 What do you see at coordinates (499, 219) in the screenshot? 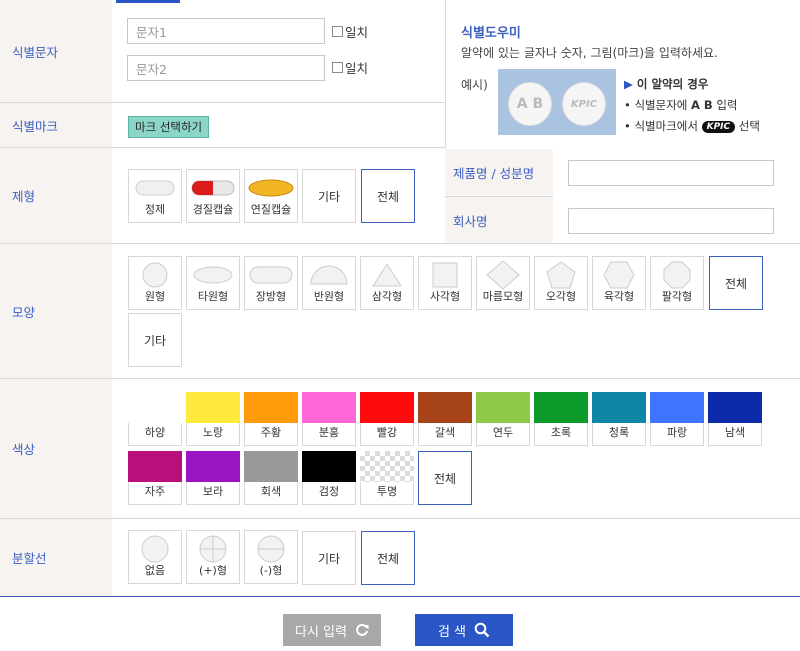
I see `label-company: 회사명` at bounding box center [499, 219].